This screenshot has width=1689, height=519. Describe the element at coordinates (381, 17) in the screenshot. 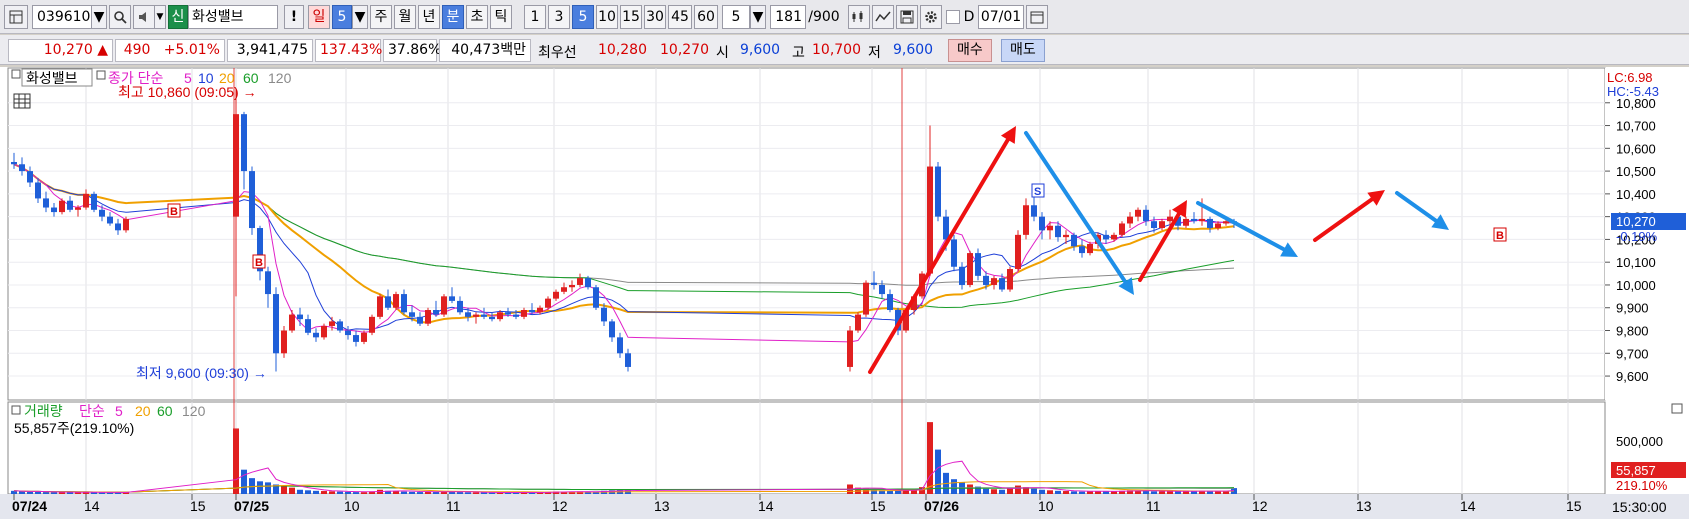

I see `period-week-button: 주` at that location.